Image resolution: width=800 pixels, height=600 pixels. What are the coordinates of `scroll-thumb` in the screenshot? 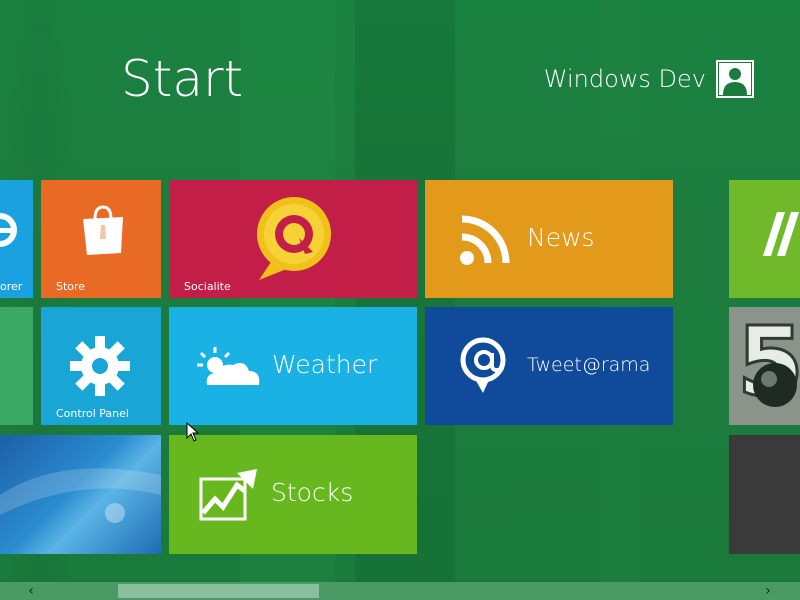 It's located at (218, 591).